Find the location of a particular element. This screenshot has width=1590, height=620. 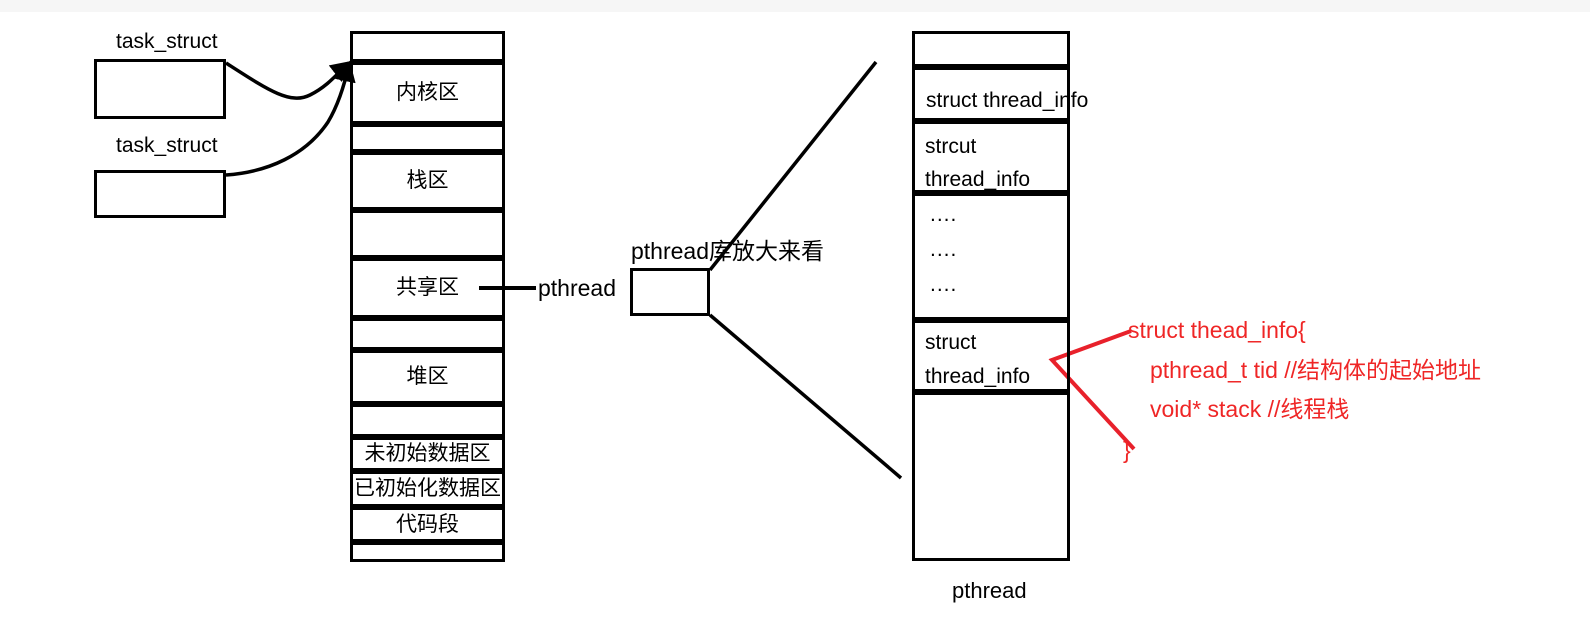

memory-region-label: 栈区 is located at coordinates (427, 181).